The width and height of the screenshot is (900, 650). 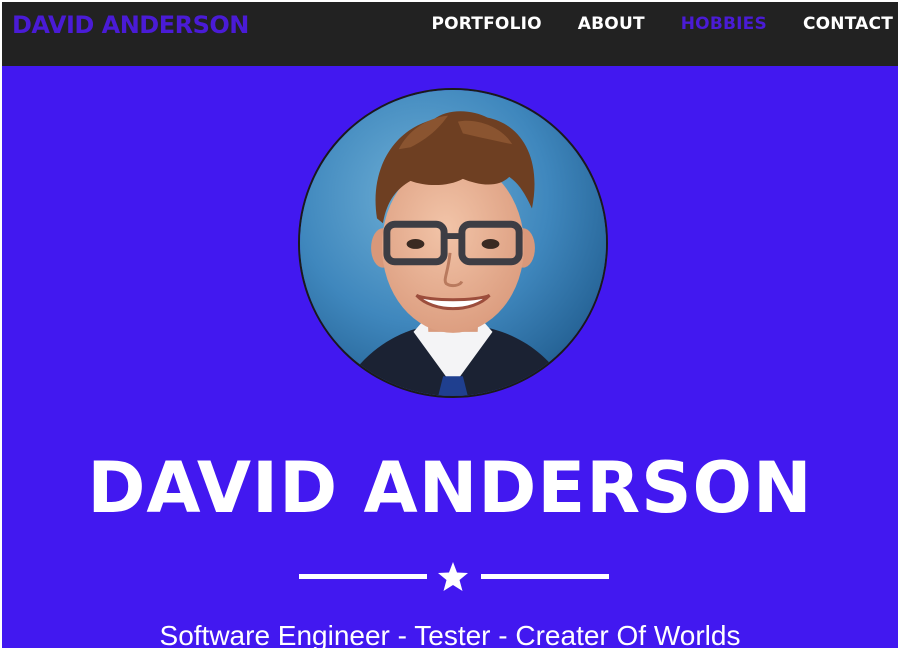 What do you see at coordinates (450, 488) in the screenshot?
I see `hero-name: DAVID ANDERSON` at bounding box center [450, 488].